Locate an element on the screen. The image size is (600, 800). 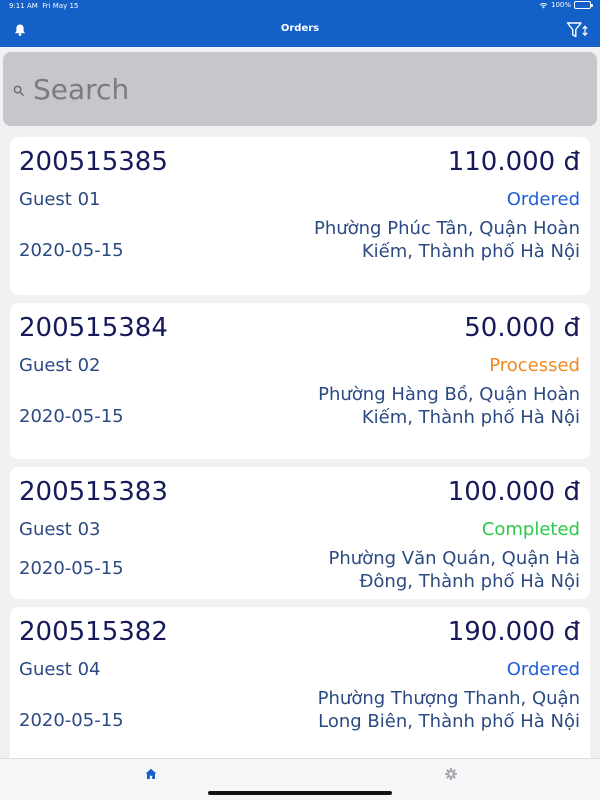
guest-name: Guest 01 is located at coordinates (60, 199).